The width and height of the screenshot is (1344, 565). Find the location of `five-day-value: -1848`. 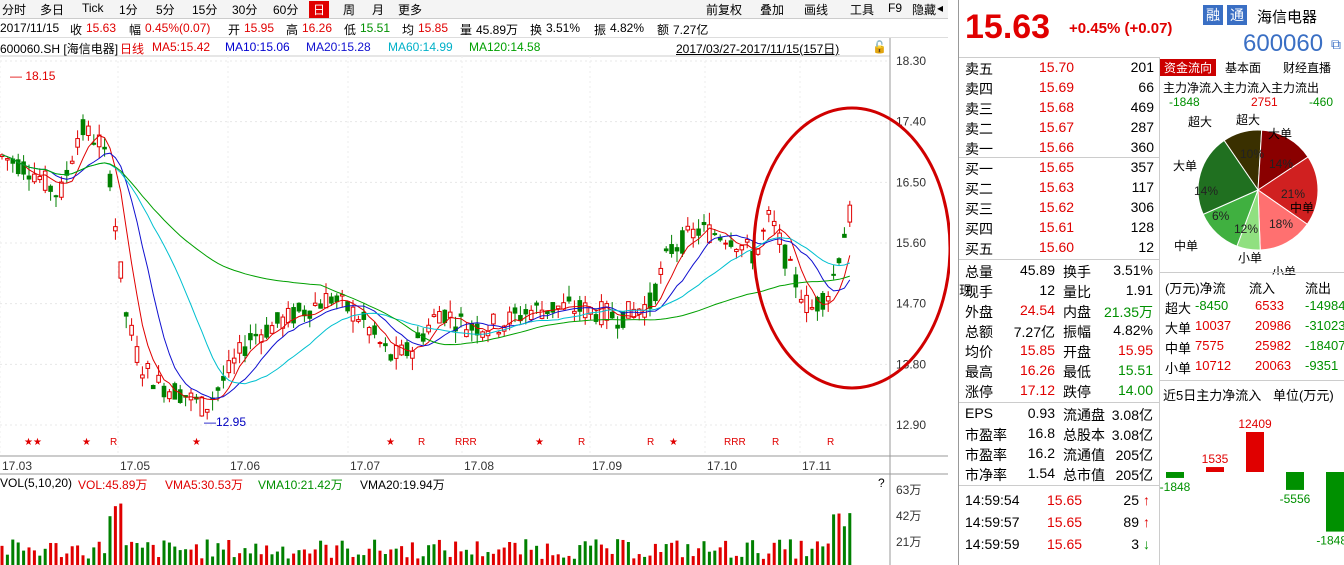

five-day-value: -1848 is located at coordinates (1175, 487).